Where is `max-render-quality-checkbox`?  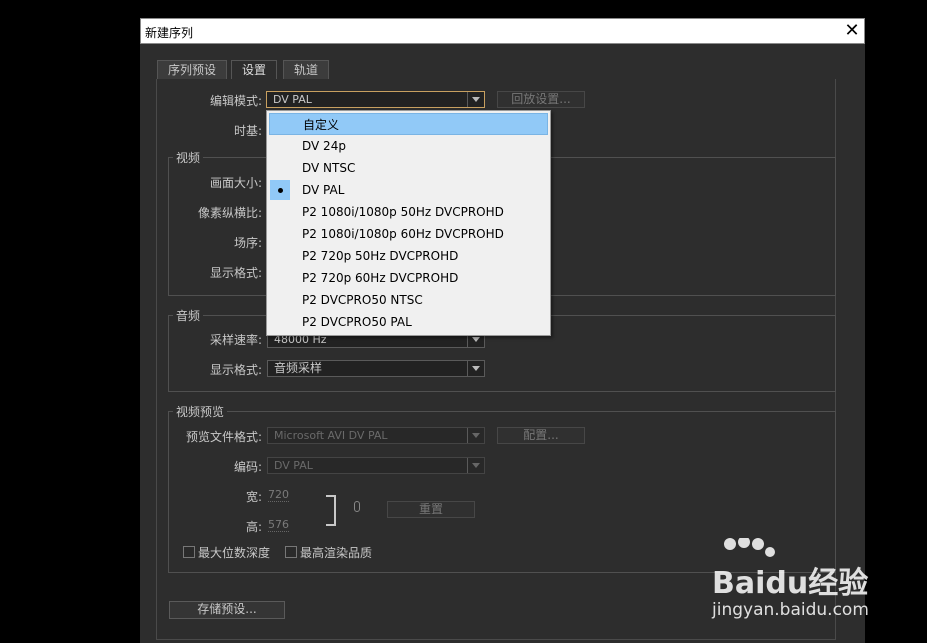 max-render-quality-checkbox is located at coordinates (291, 552).